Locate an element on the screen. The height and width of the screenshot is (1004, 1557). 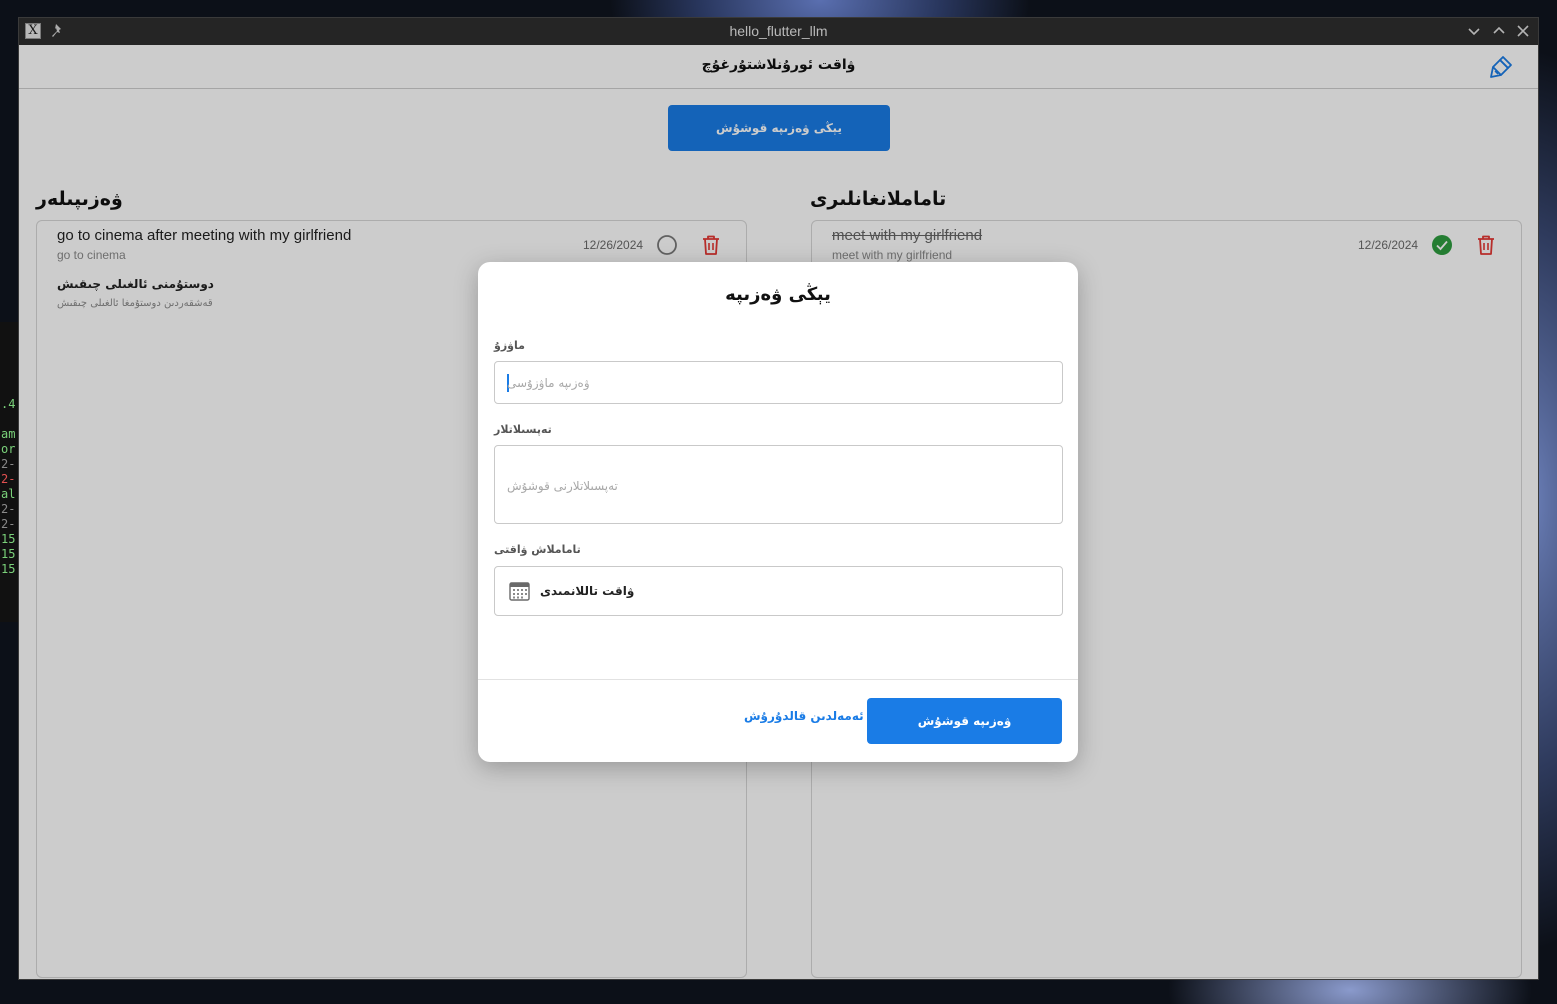
terminal-line: al is located at coordinates (8, 494).